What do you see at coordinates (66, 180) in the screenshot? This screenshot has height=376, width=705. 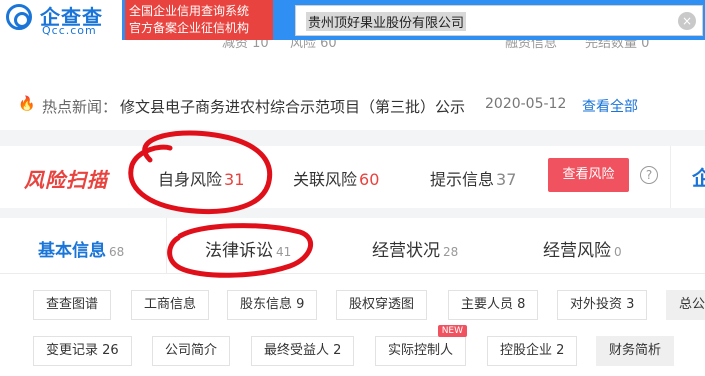 I see `risk-scan-logo: 风险扫描` at bounding box center [66, 180].